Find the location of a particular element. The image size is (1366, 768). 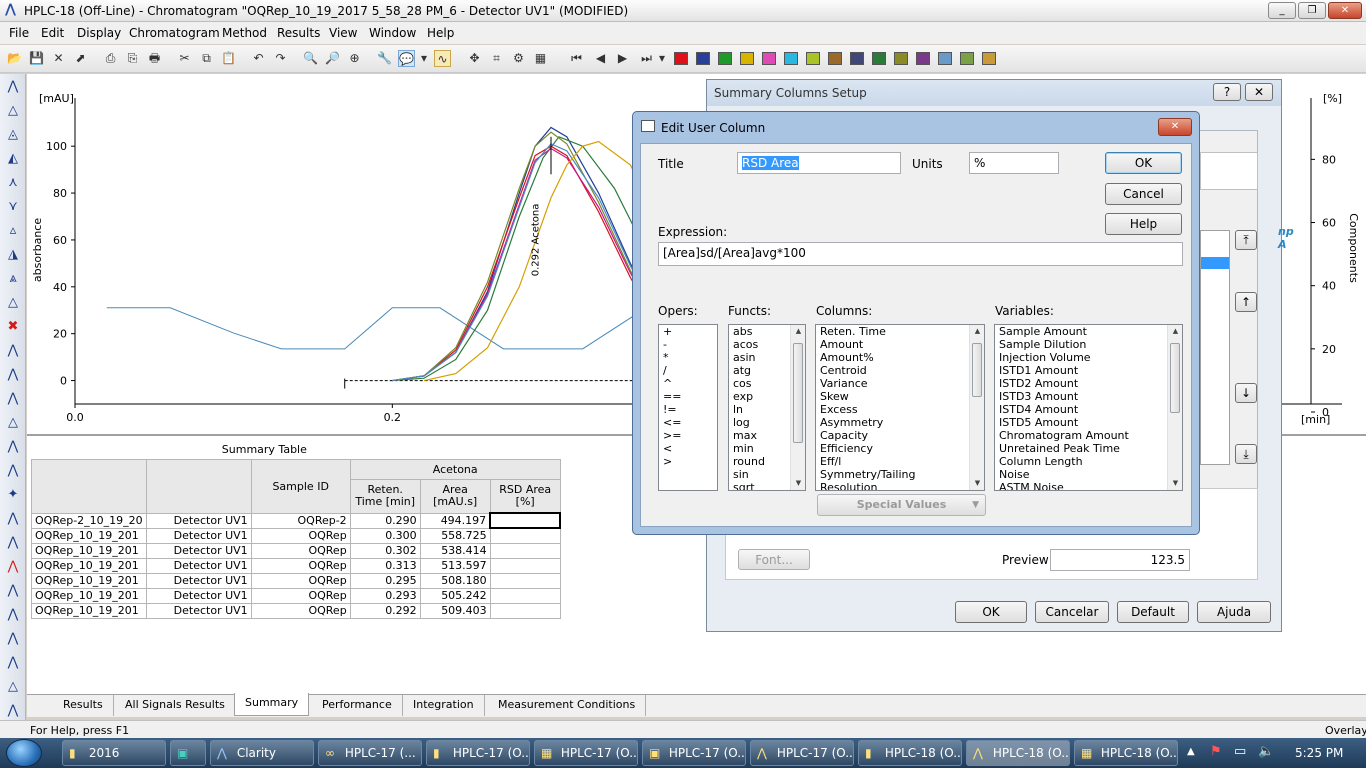

table-cell: 0.293 is located at coordinates (385, 595).